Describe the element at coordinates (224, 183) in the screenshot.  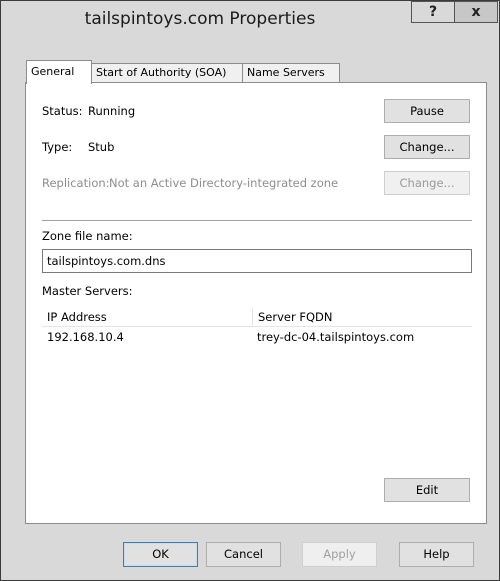
I see `replication-value: Not an Active Directory-integrated zone` at that location.